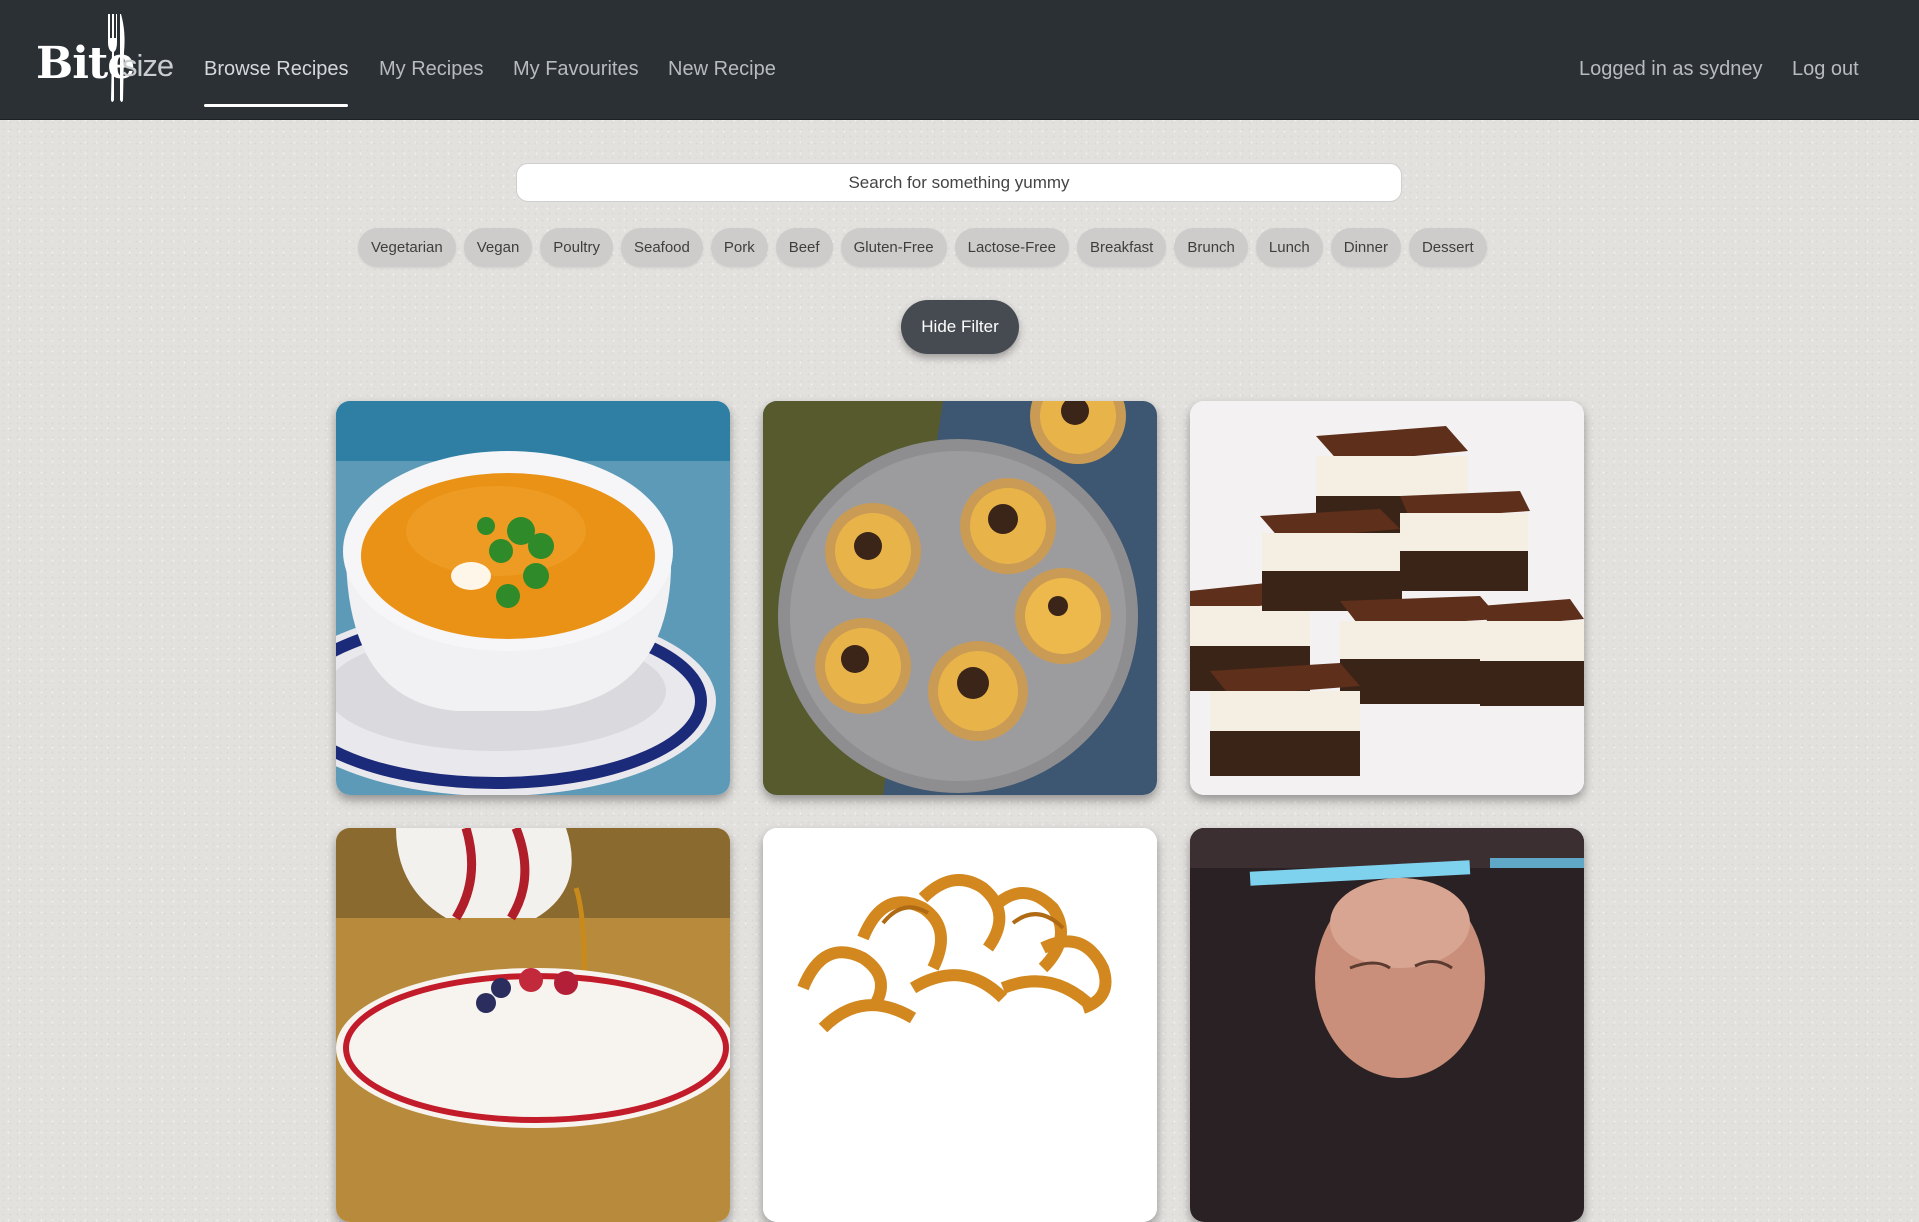  I want to click on custard-tarts-image, so click(960, 598).